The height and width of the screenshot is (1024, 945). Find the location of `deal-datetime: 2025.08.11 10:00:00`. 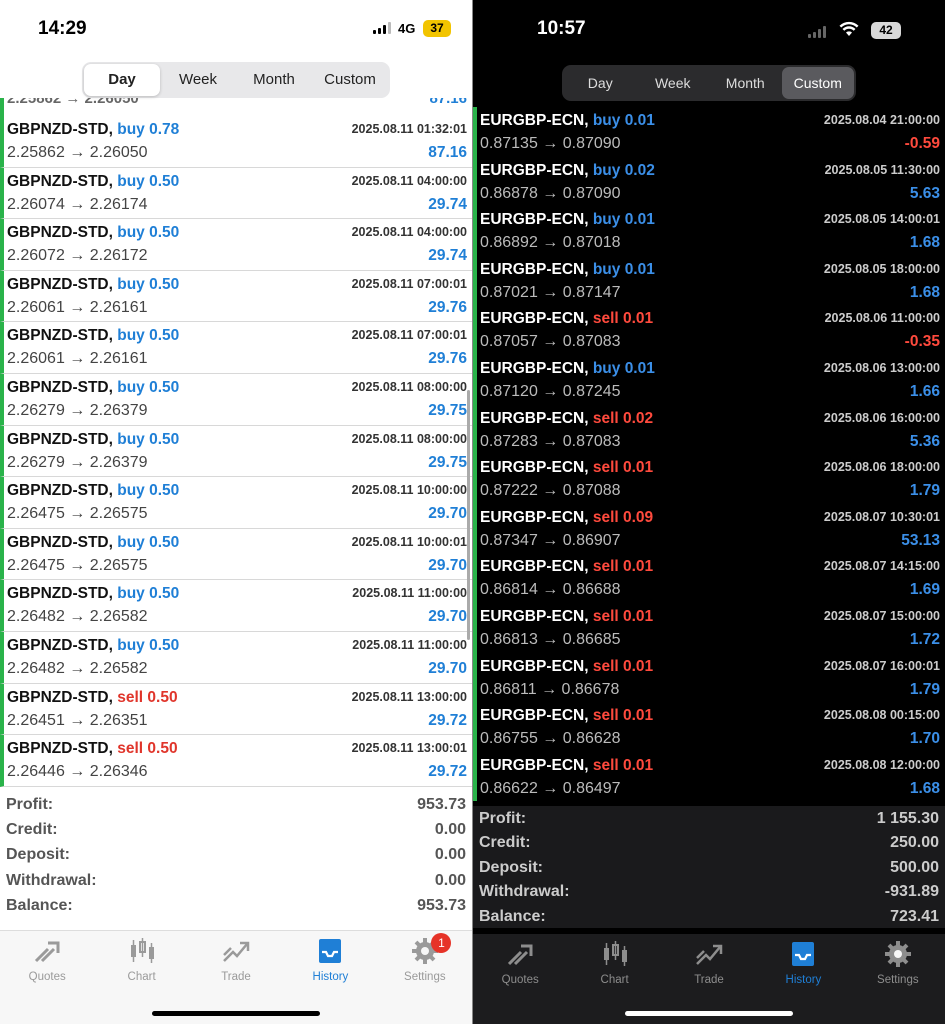

deal-datetime: 2025.08.11 10:00:00 is located at coordinates (409, 490).